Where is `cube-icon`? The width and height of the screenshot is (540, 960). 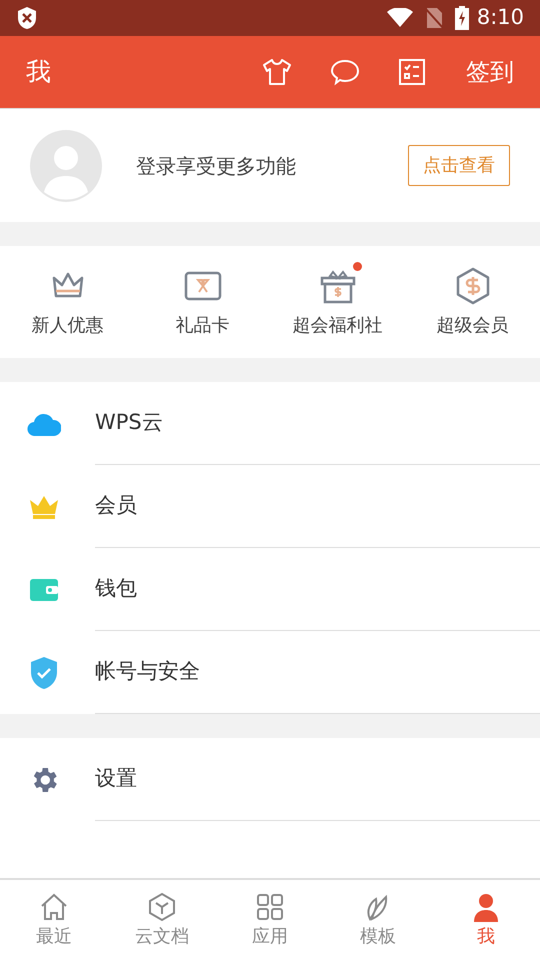 cube-icon is located at coordinates (162, 906).